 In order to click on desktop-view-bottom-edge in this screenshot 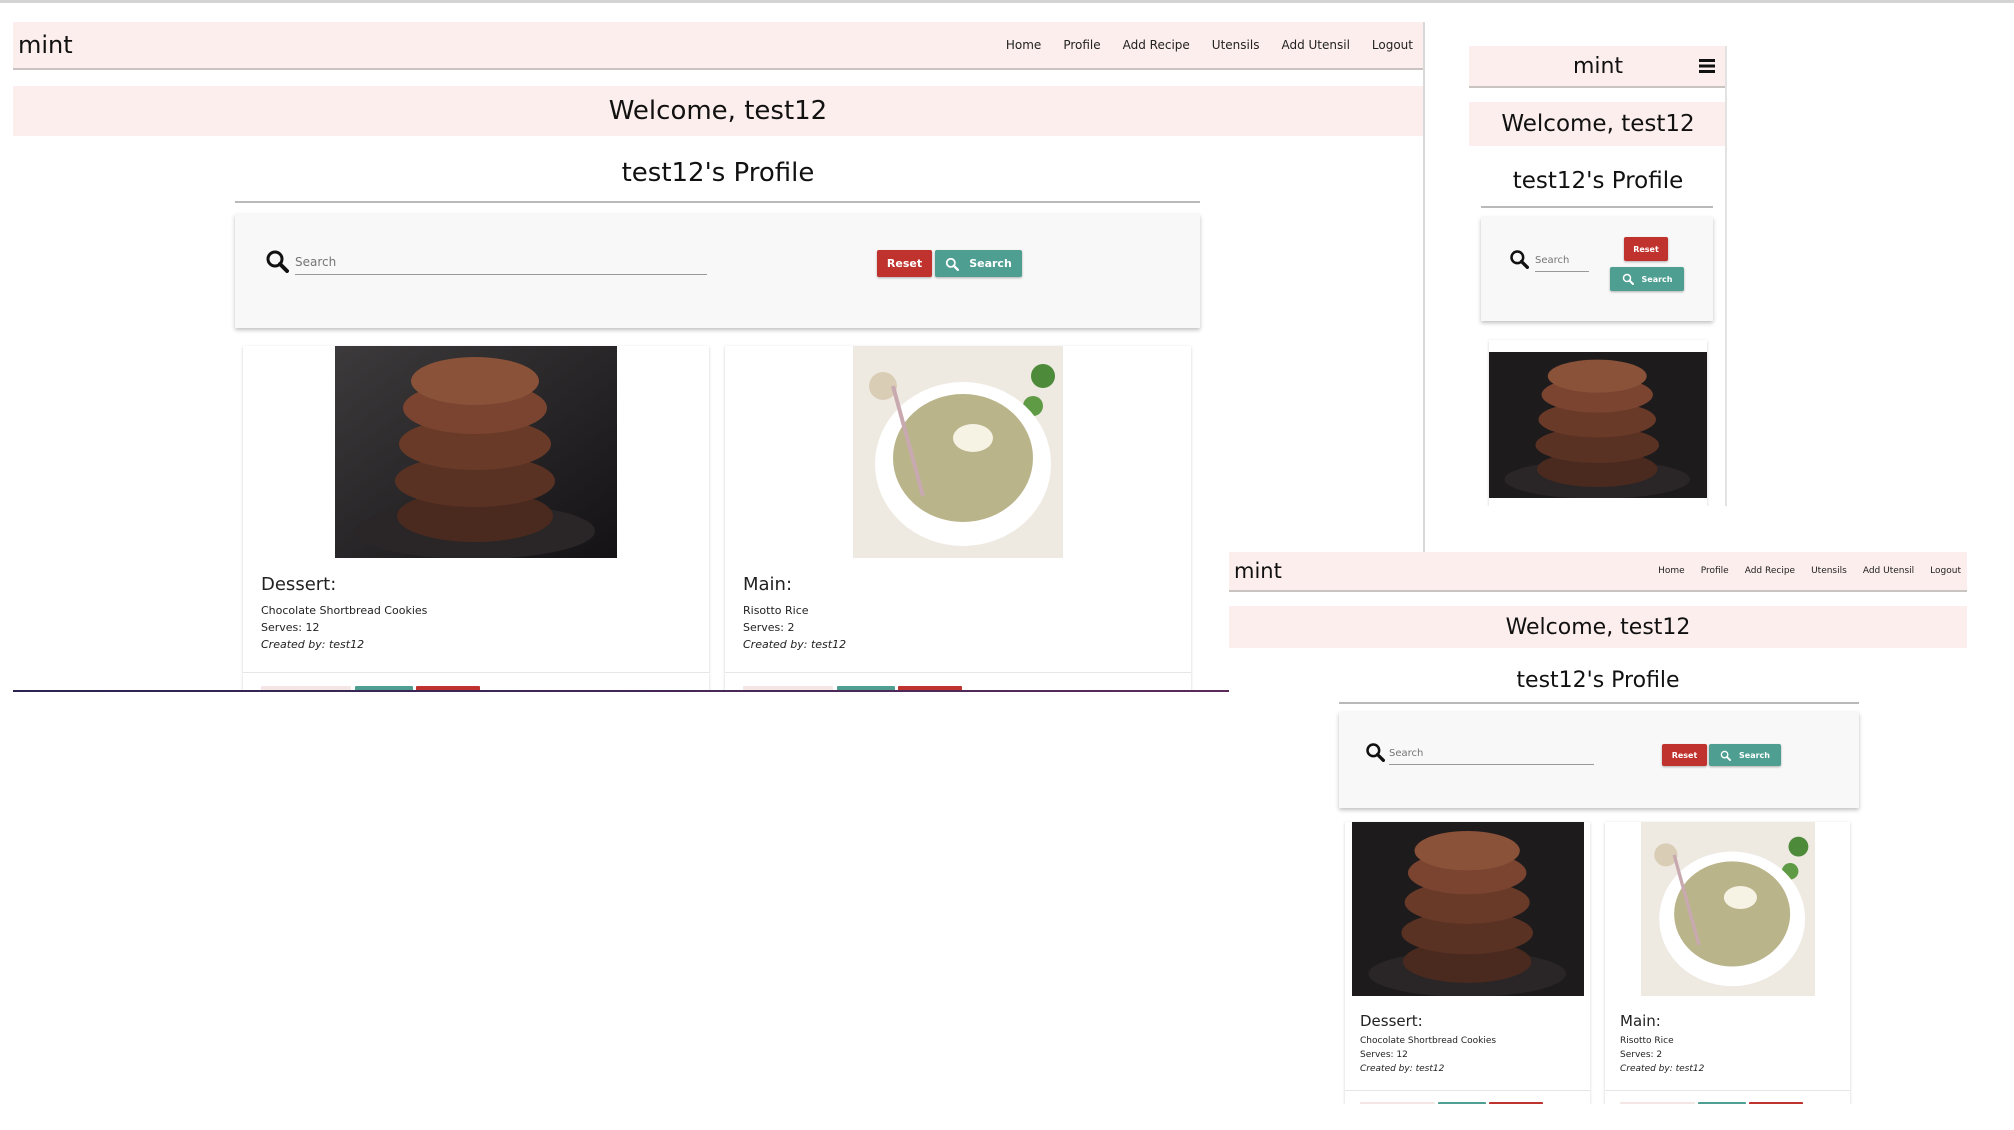, I will do `click(621, 691)`.